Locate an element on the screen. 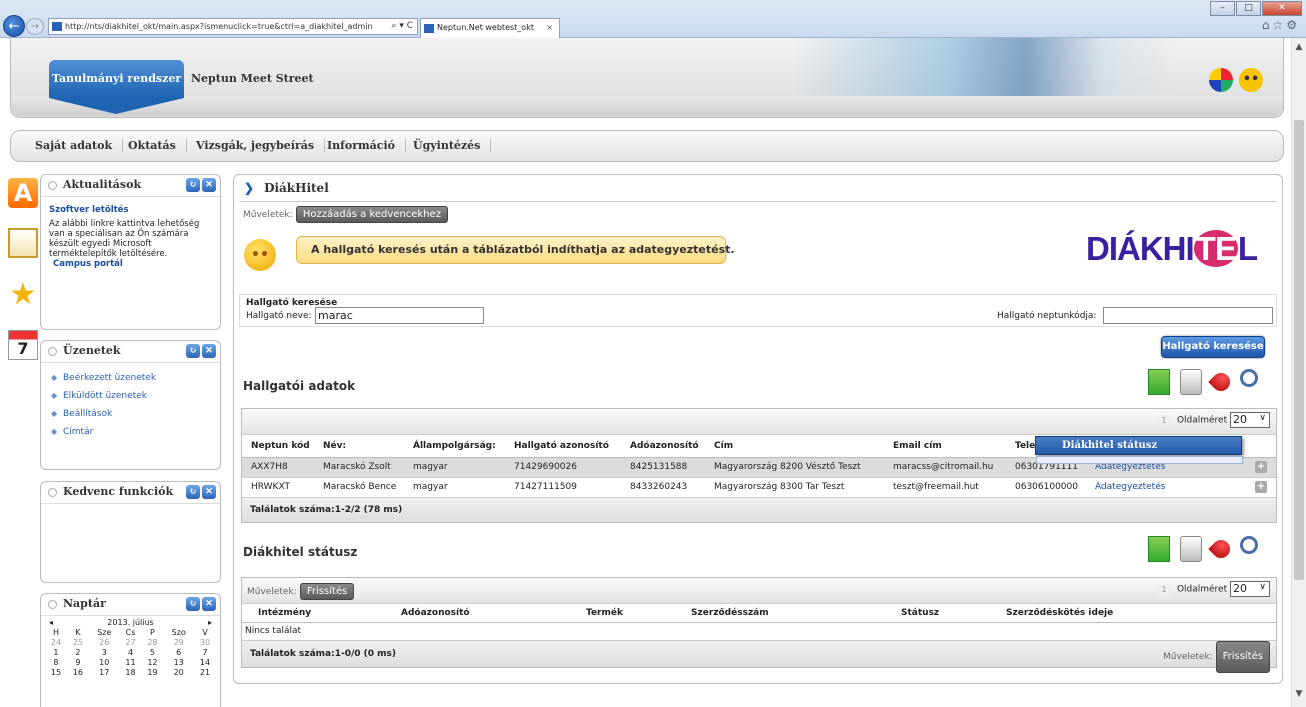 The height and width of the screenshot is (707, 1306). page-scrollbar: ▲ ▼ is located at coordinates (1298, 372).